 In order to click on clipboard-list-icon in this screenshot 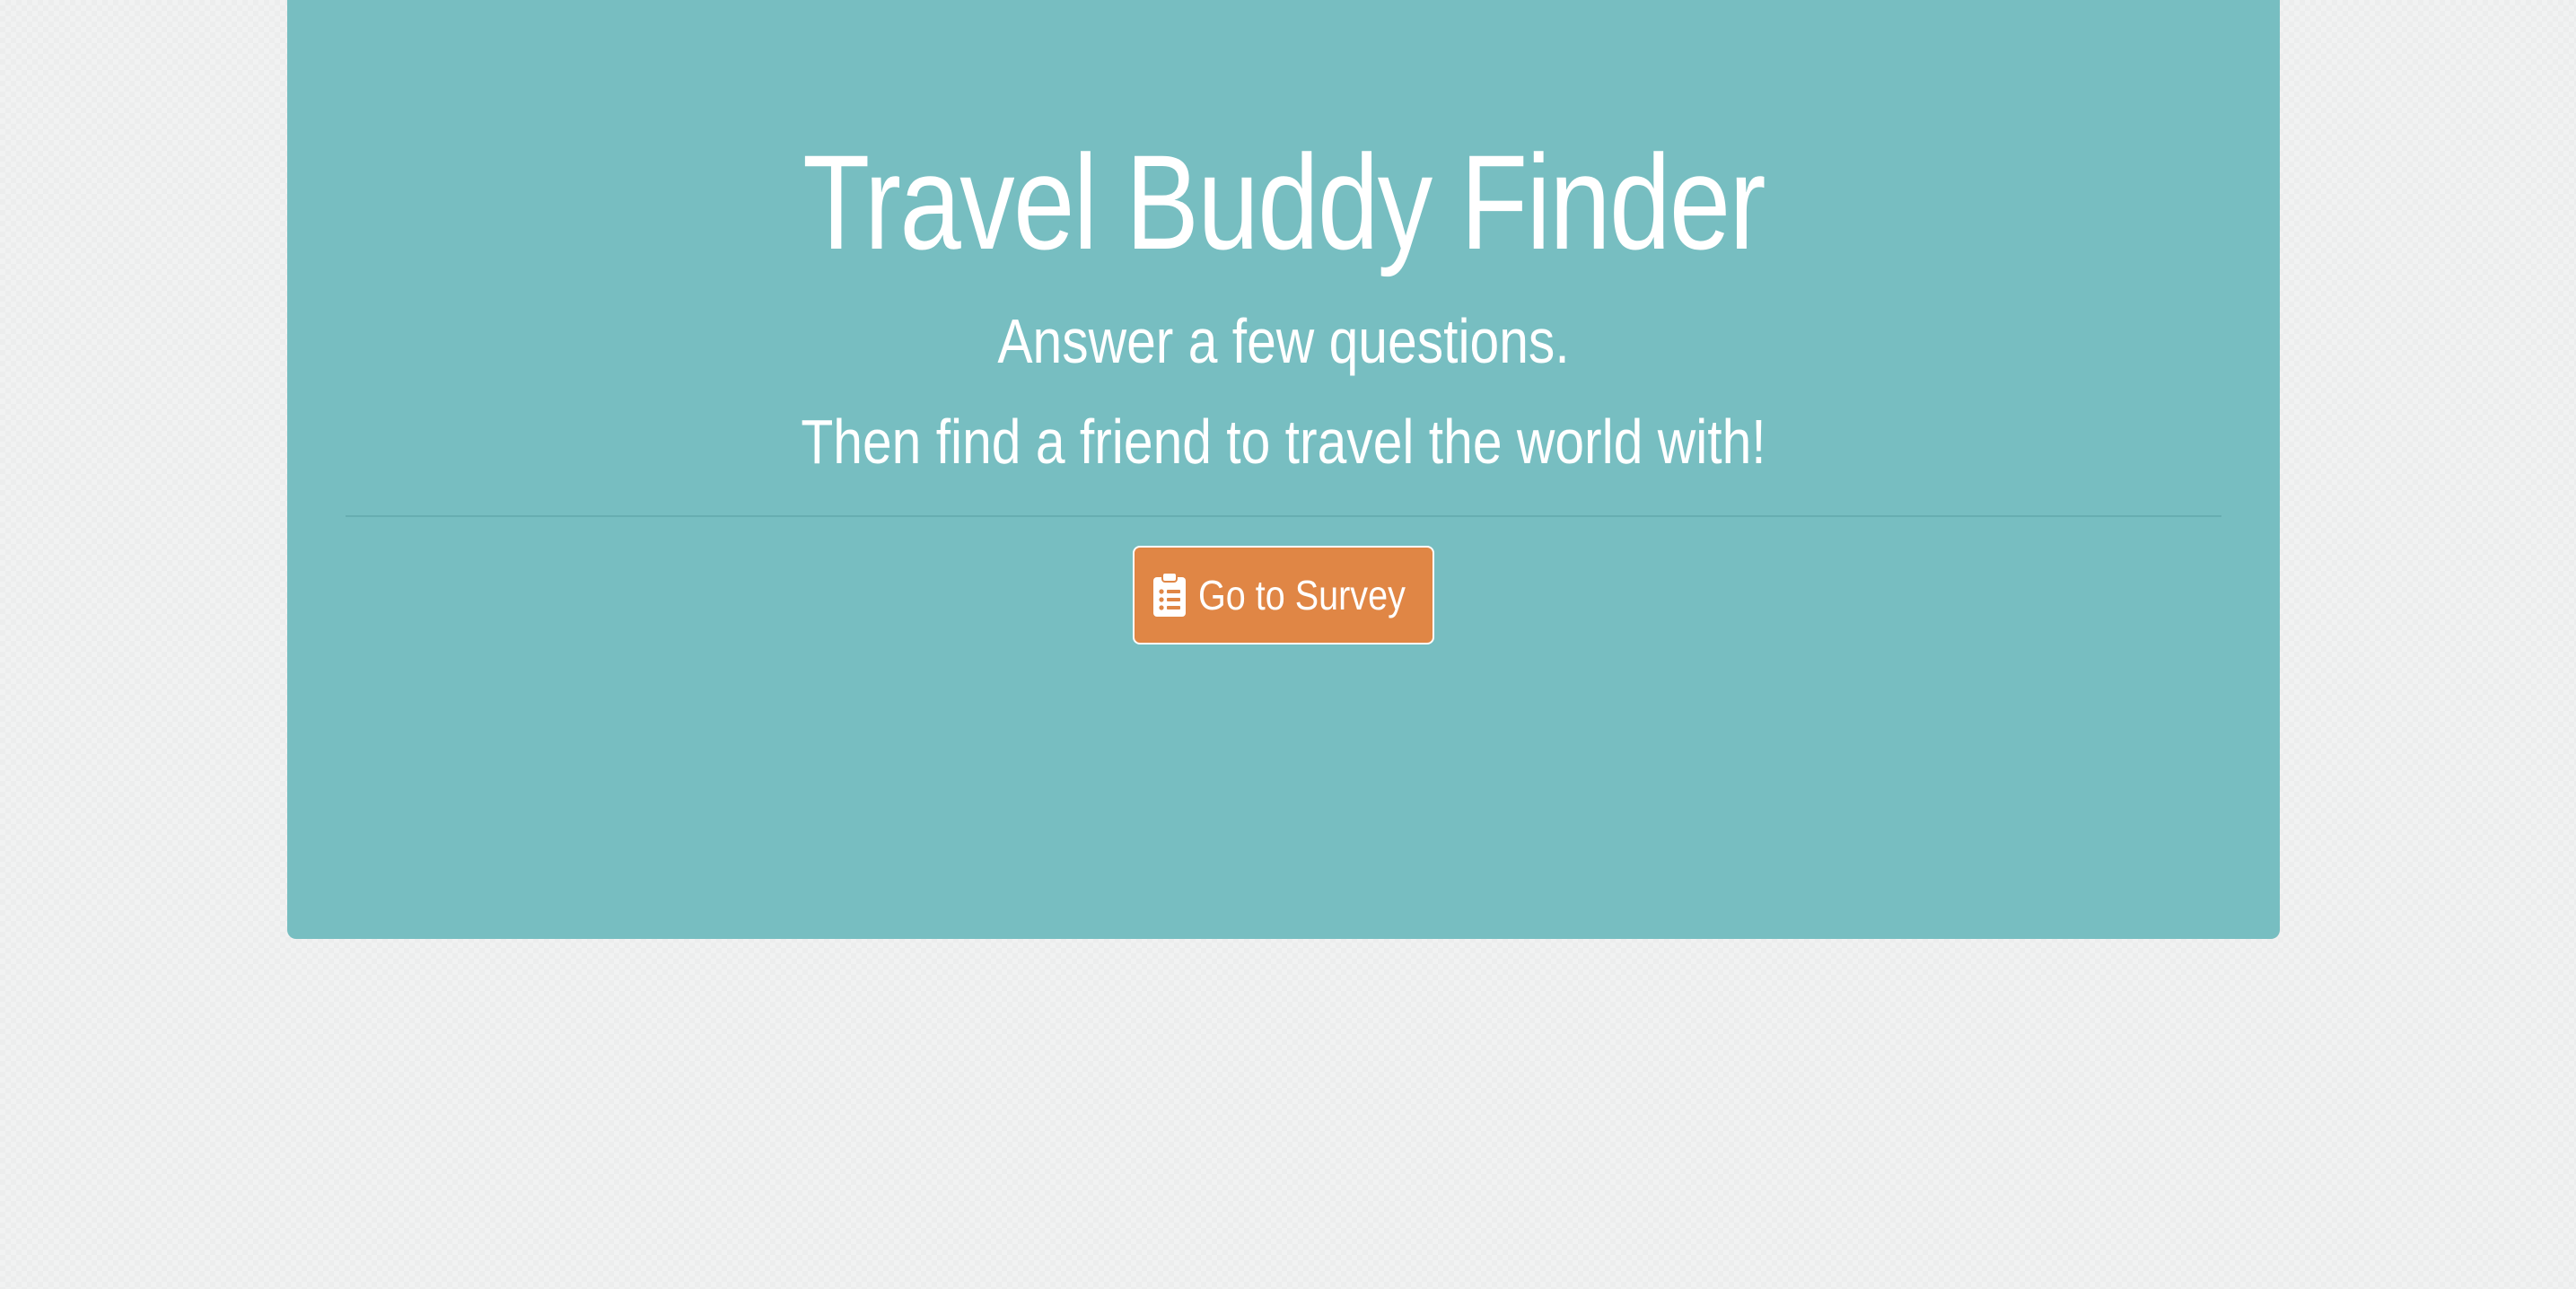, I will do `click(1169, 595)`.